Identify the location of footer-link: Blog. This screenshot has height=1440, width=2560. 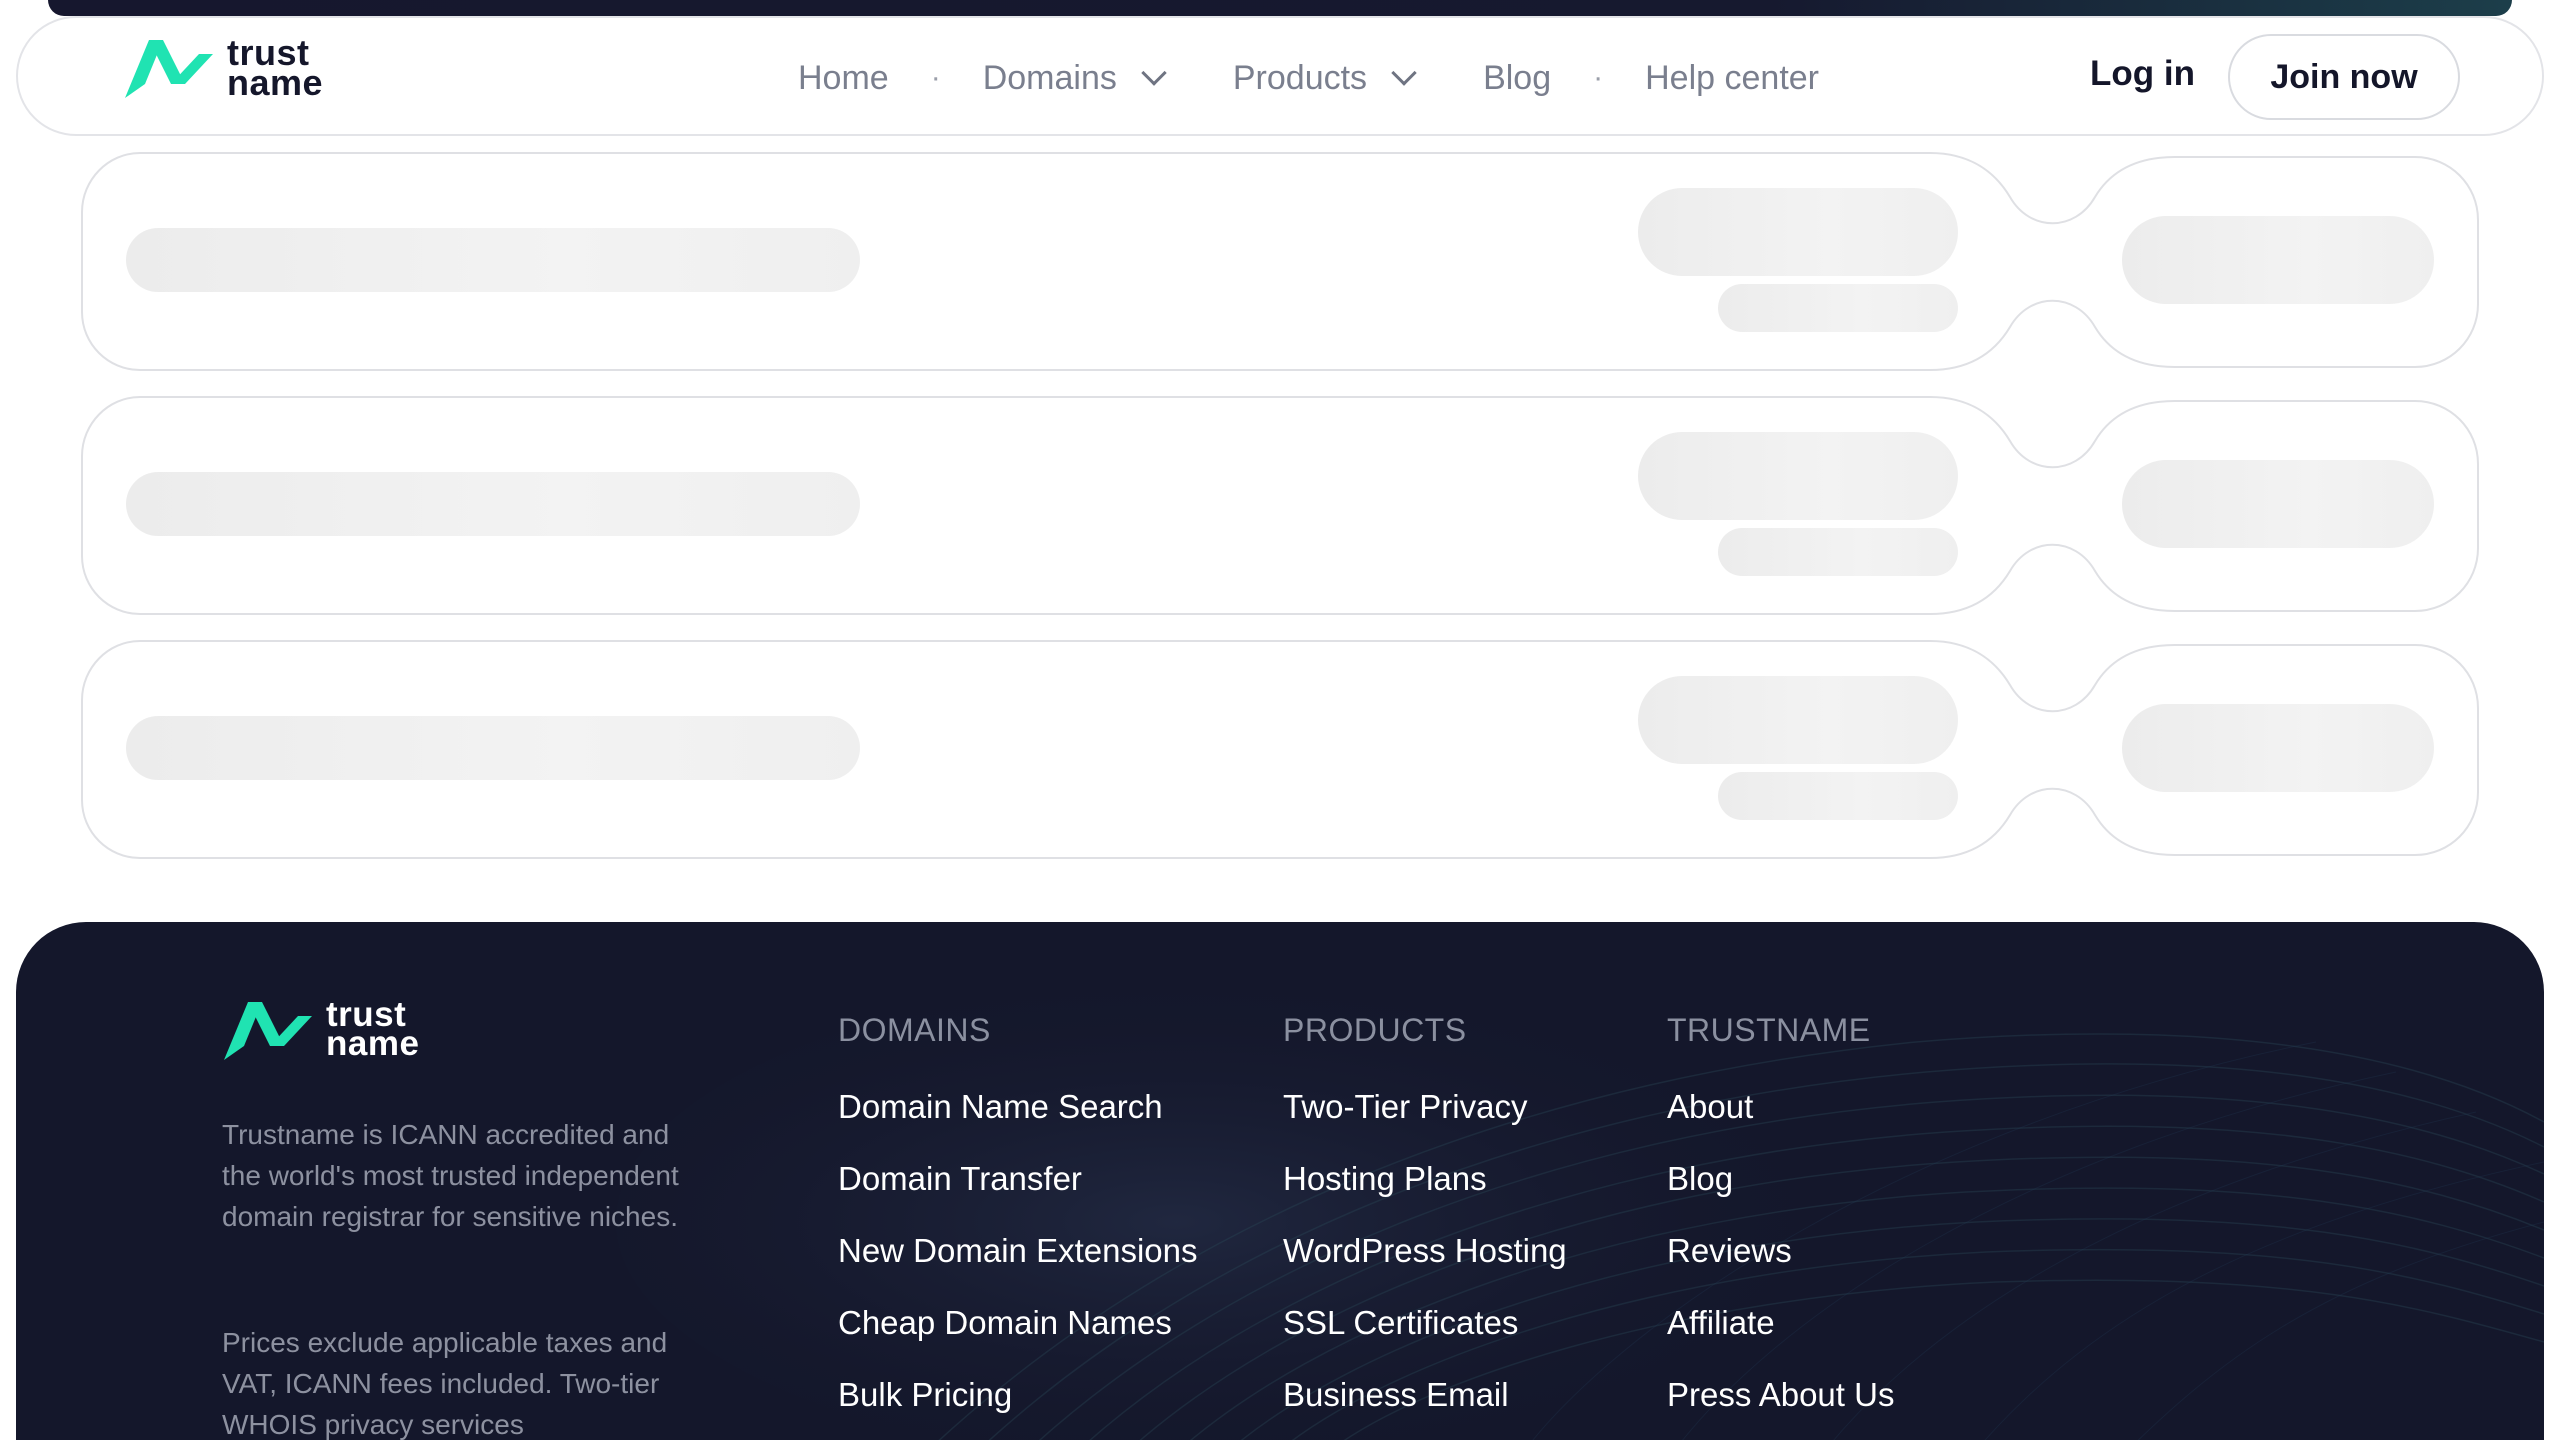
(1780, 1196).